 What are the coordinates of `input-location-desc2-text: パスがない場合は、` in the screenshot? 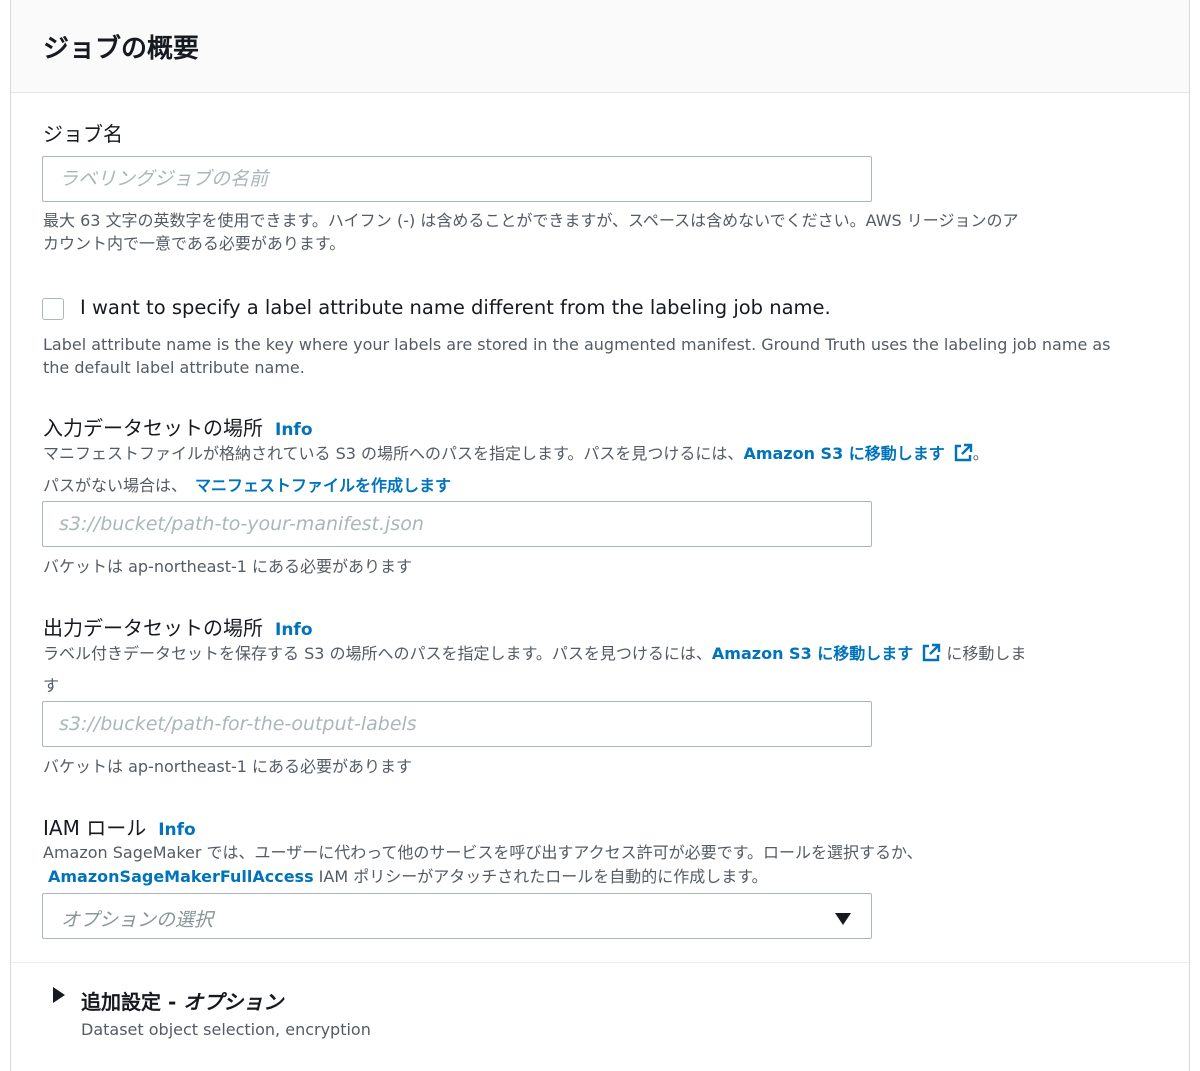 It's located at (115, 485).